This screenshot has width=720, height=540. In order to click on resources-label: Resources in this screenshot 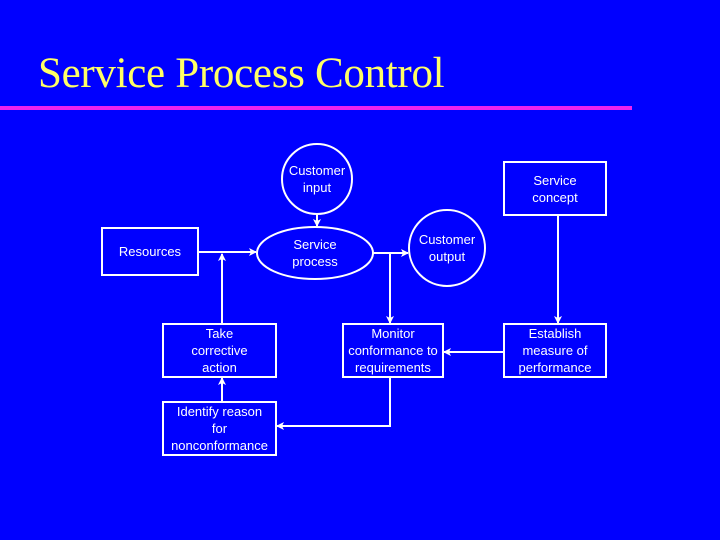, I will do `click(150, 251)`.